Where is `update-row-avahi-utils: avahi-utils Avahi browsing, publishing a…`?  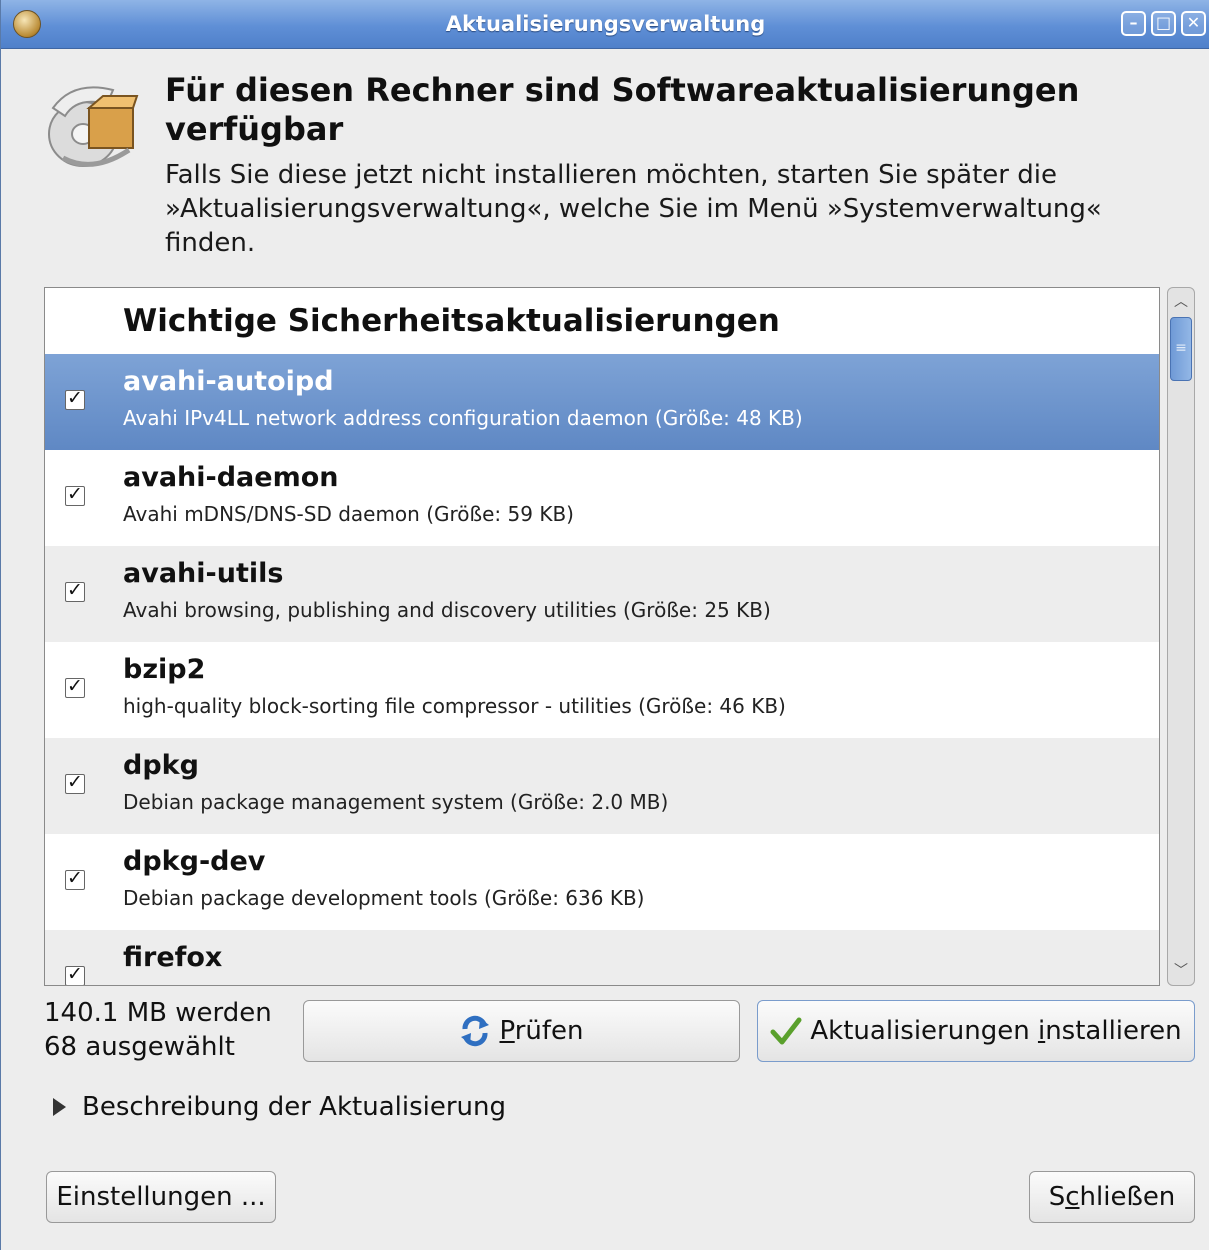
update-row-avahi-utils: avahi-utils Avahi browsing, publishing a… is located at coordinates (602, 594).